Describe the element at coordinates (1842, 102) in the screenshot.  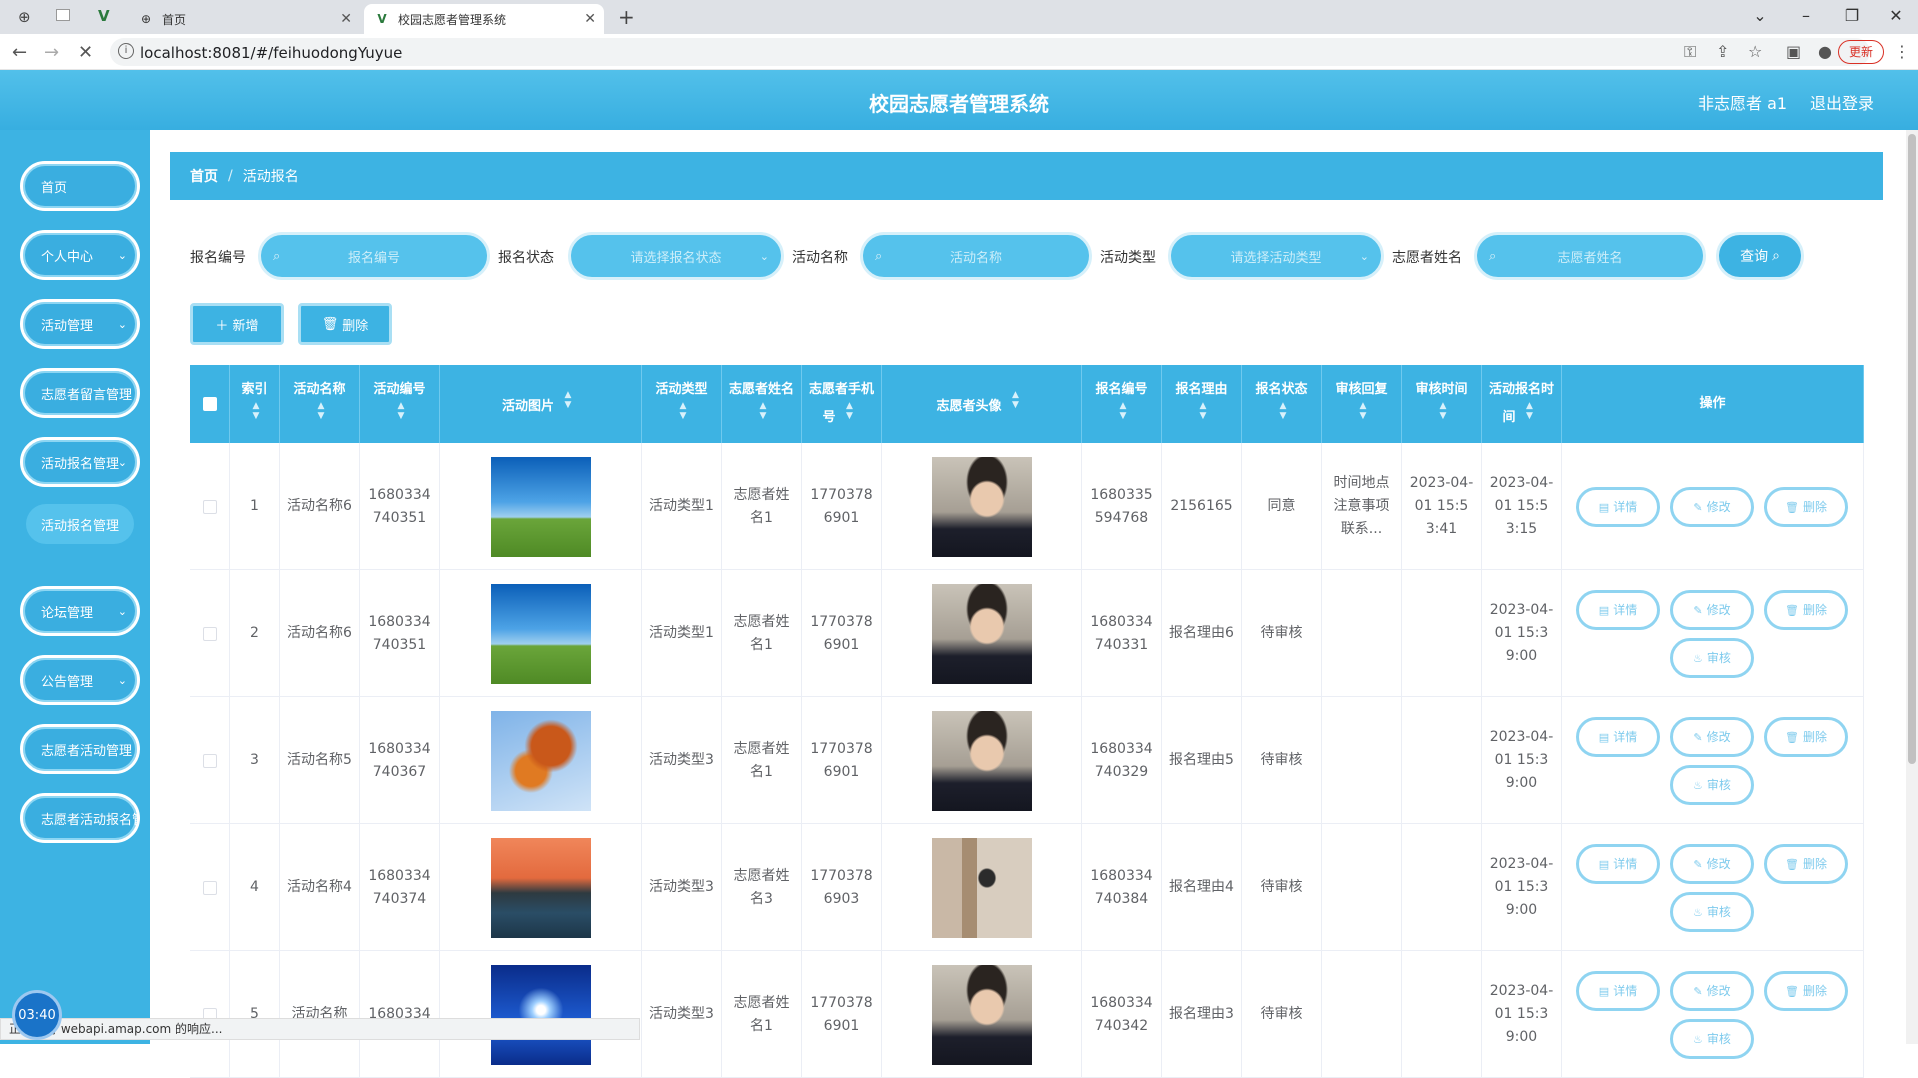
I see `logout-link: 退出登录` at that location.